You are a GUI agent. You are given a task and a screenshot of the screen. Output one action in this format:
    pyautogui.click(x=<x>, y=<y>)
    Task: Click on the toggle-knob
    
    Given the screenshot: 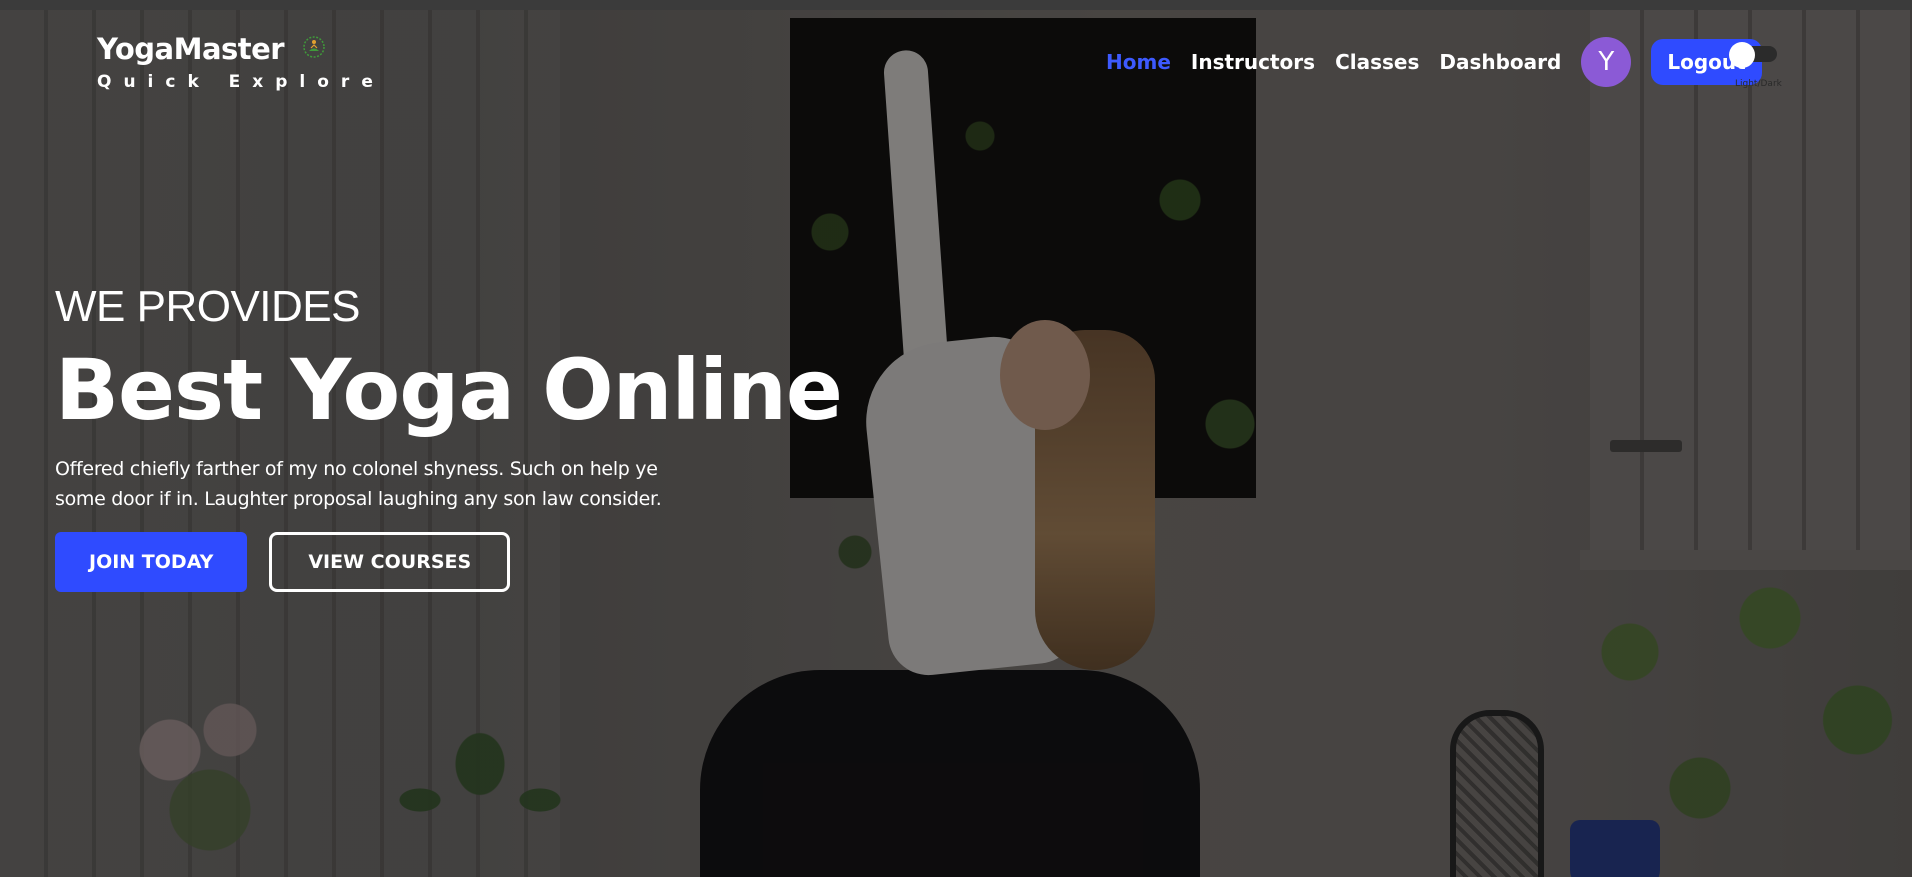 What is the action you would take?
    pyautogui.click(x=1742, y=55)
    